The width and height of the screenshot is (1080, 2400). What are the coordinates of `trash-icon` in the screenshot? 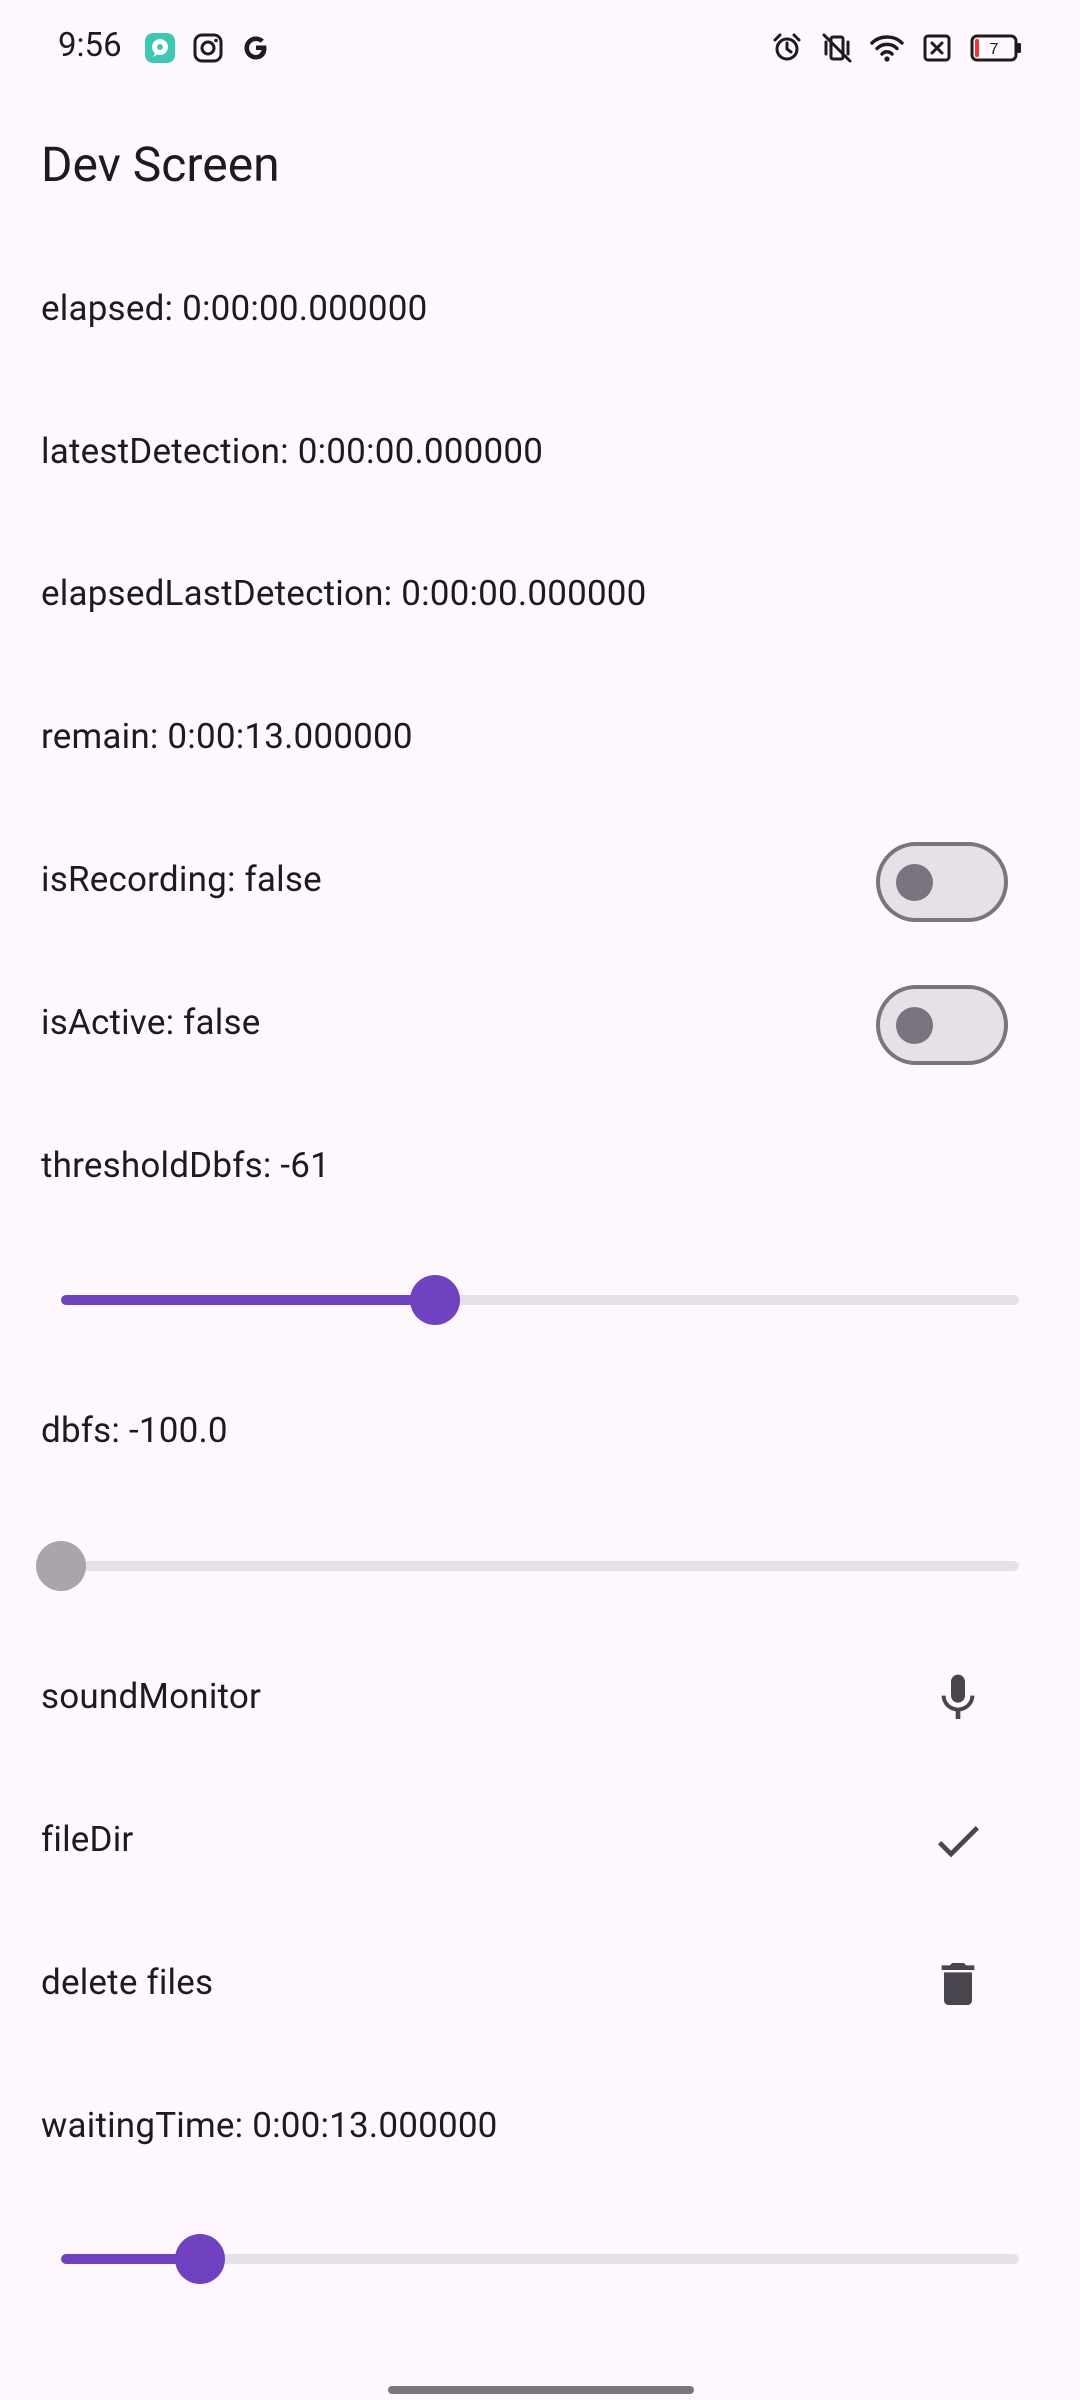 It's located at (958, 1984).